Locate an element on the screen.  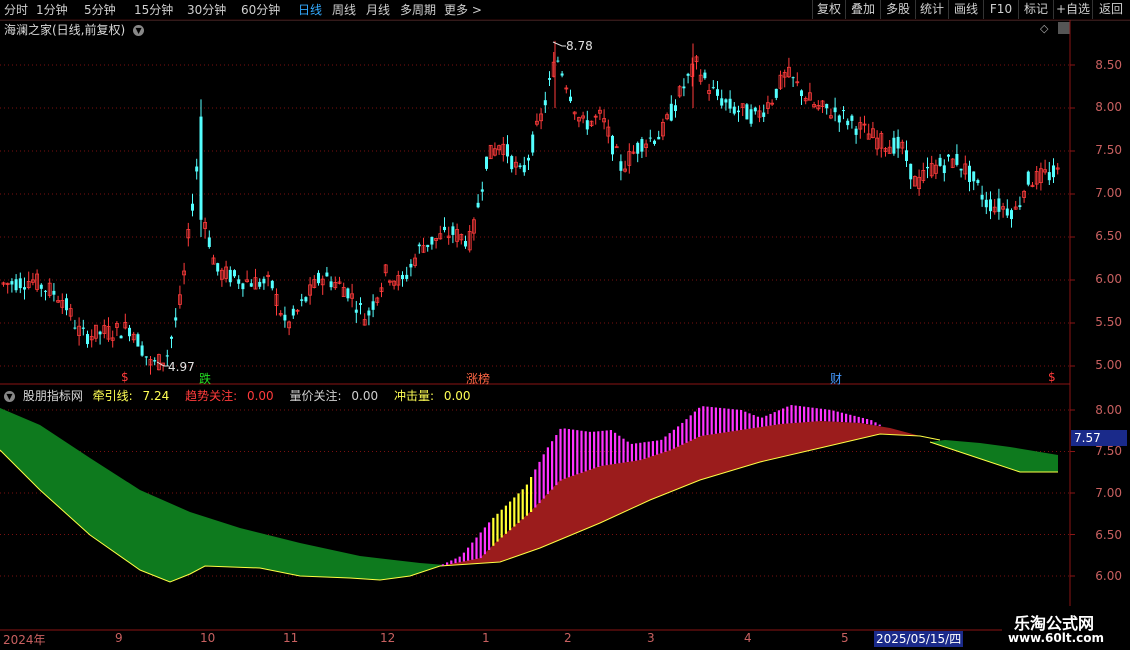
event-marker-dividend: $ is located at coordinates (125, 377).